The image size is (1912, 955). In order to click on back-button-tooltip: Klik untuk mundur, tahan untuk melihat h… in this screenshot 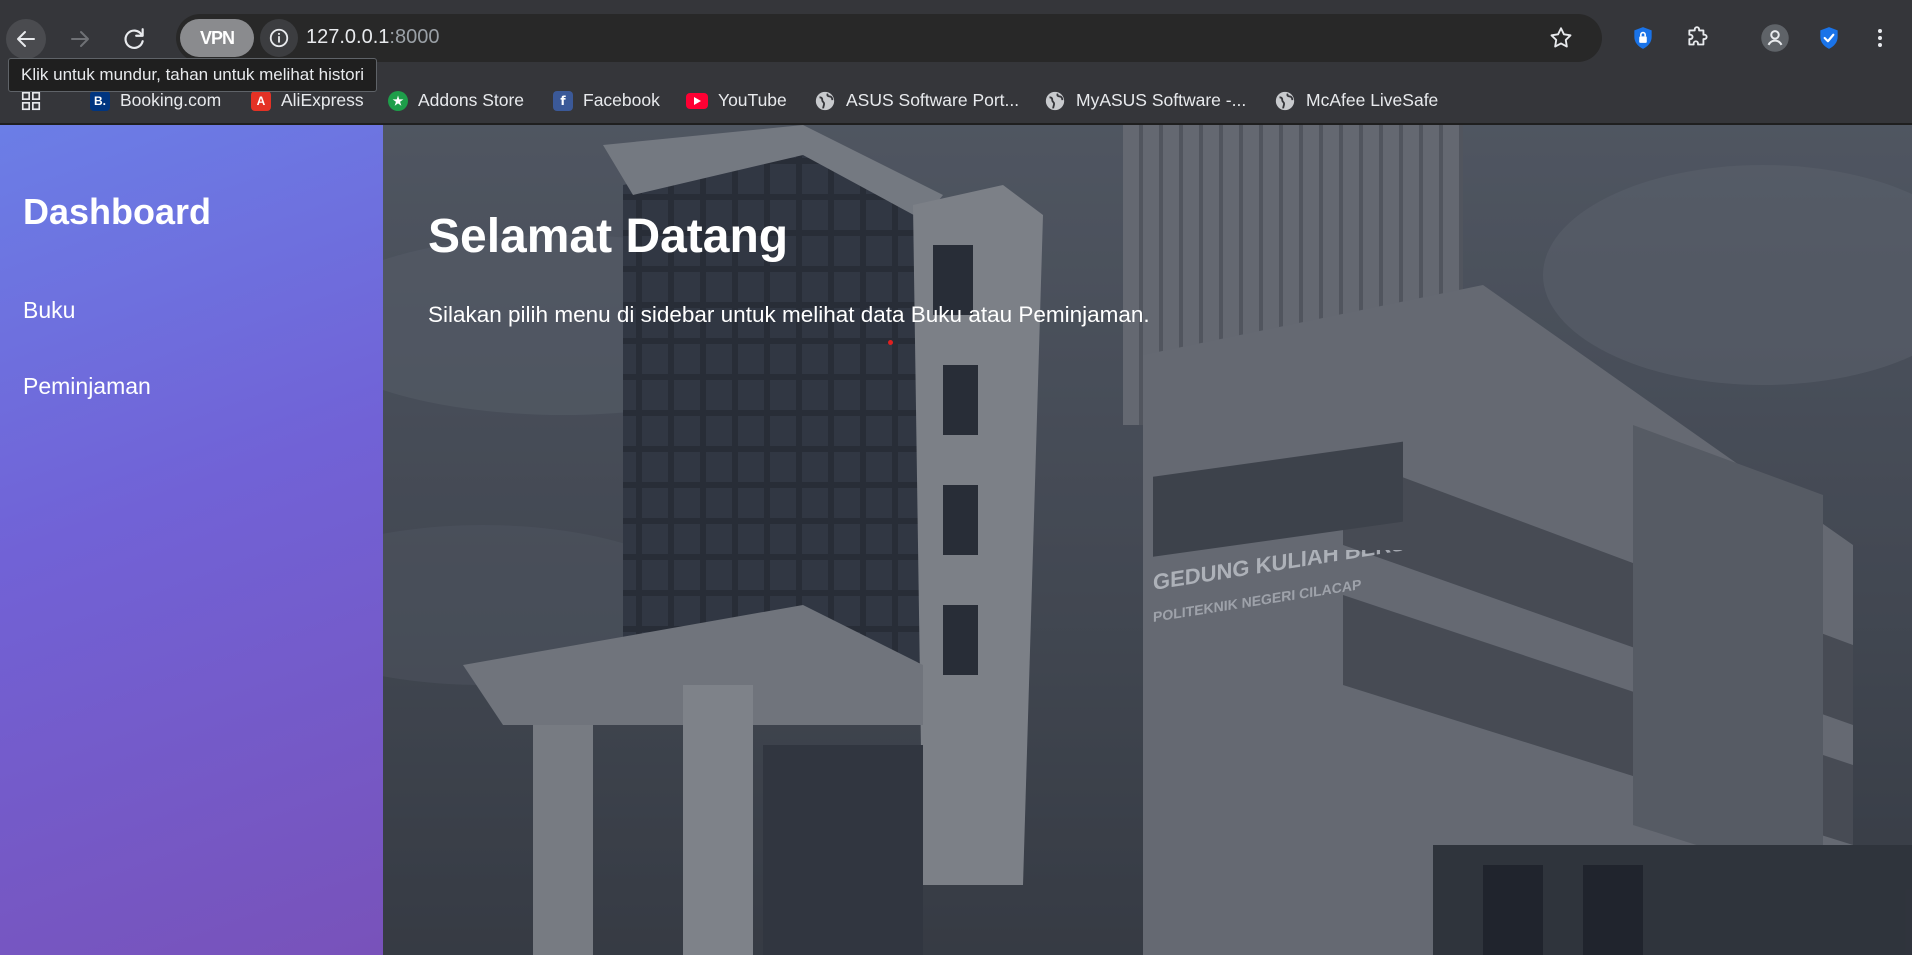, I will do `click(193, 75)`.